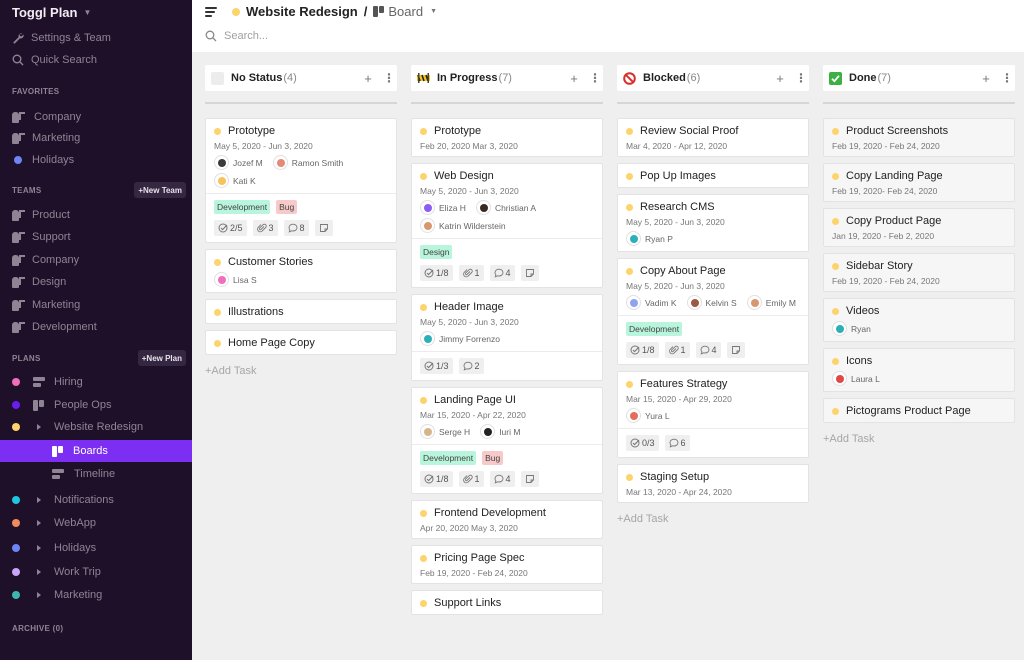 The width and height of the screenshot is (1024, 660). I want to click on plan-item-website-redesign: Website Redesign, so click(96, 427).